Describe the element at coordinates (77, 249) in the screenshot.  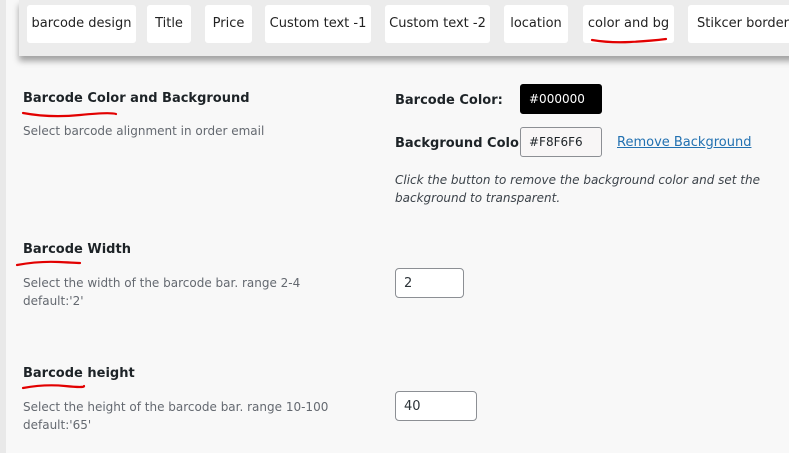
I see `width-section-title: Barcode Width` at that location.